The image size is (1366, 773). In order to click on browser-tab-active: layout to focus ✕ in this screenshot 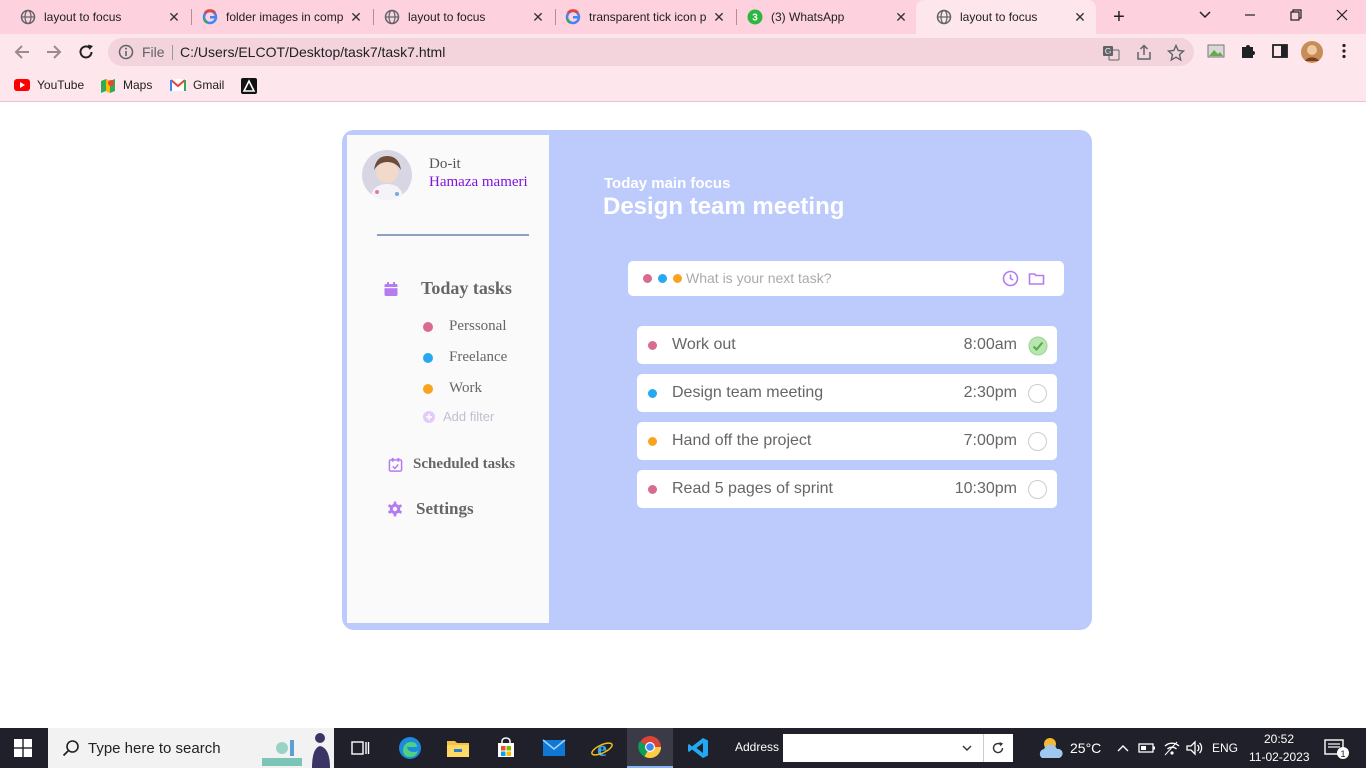, I will do `click(1006, 17)`.